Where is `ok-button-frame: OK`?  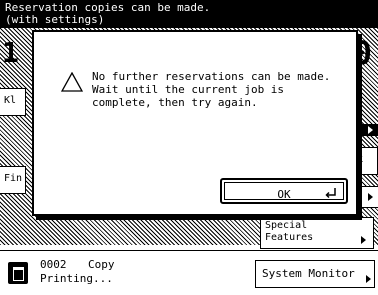
ok-button-frame: OK is located at coordinates (284, 191).